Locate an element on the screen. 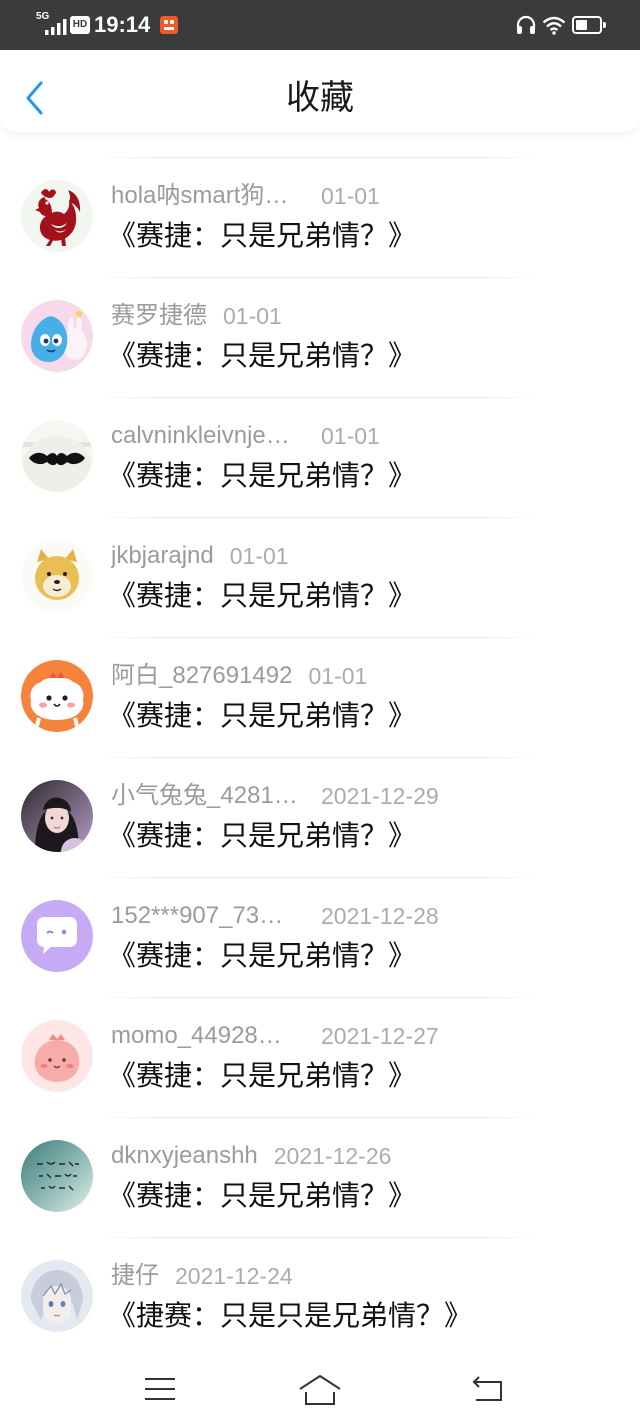  author-name: 阿白_827691492 is located at coordinates (202, 675).